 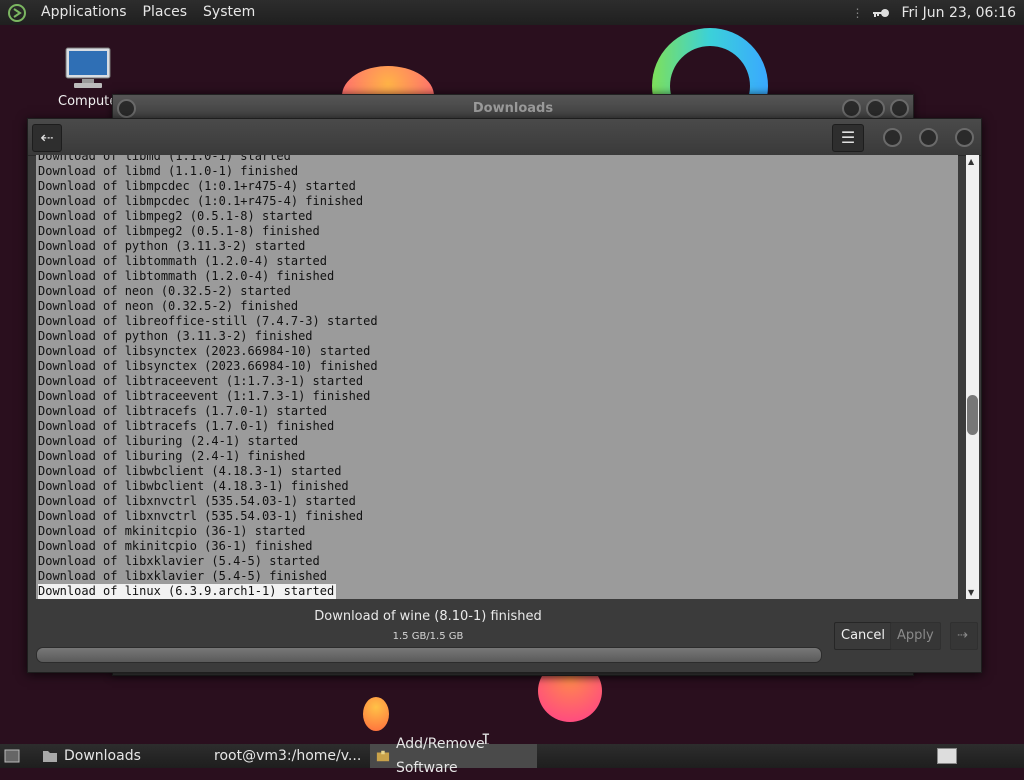 What do you see at coordinates (899, 108) in the screenshot?
I see `close-button` at bounding box center [899, 108].